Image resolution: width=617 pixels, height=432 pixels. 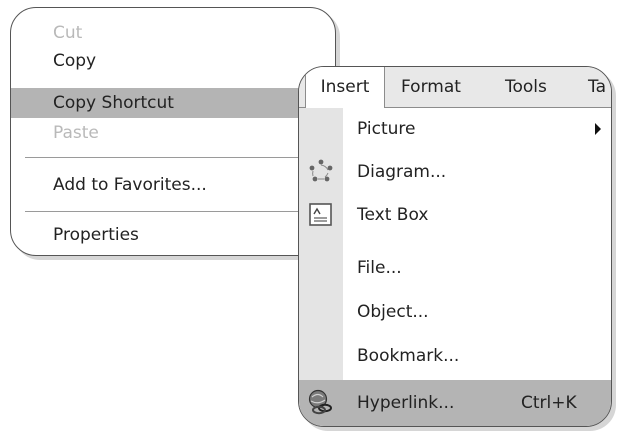 I want to click on menu-bar: Insert Format Tools Ta, so click(x=455, y=87).